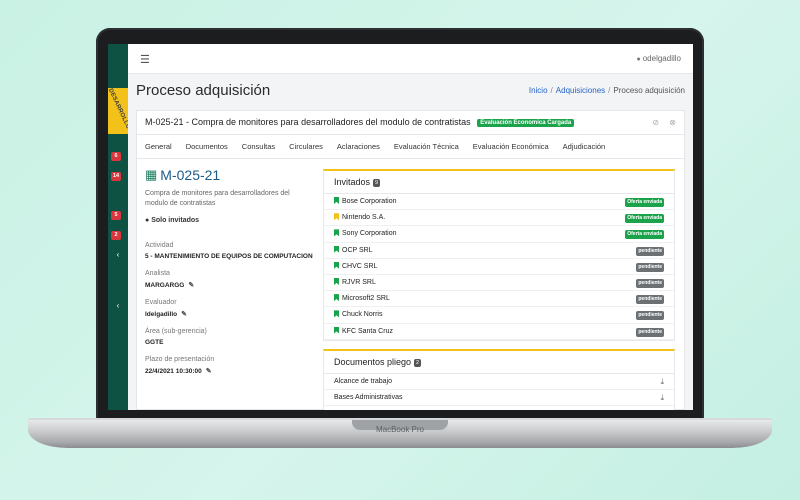  I want to click on area-label: Área (sub-gerencia), so click(176, 331).